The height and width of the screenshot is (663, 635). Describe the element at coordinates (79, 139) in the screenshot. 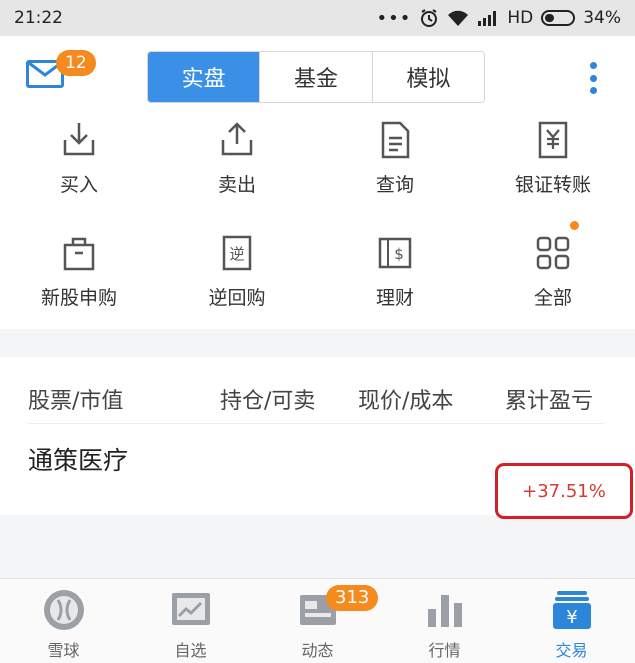

I see `buy-icon` at that location.